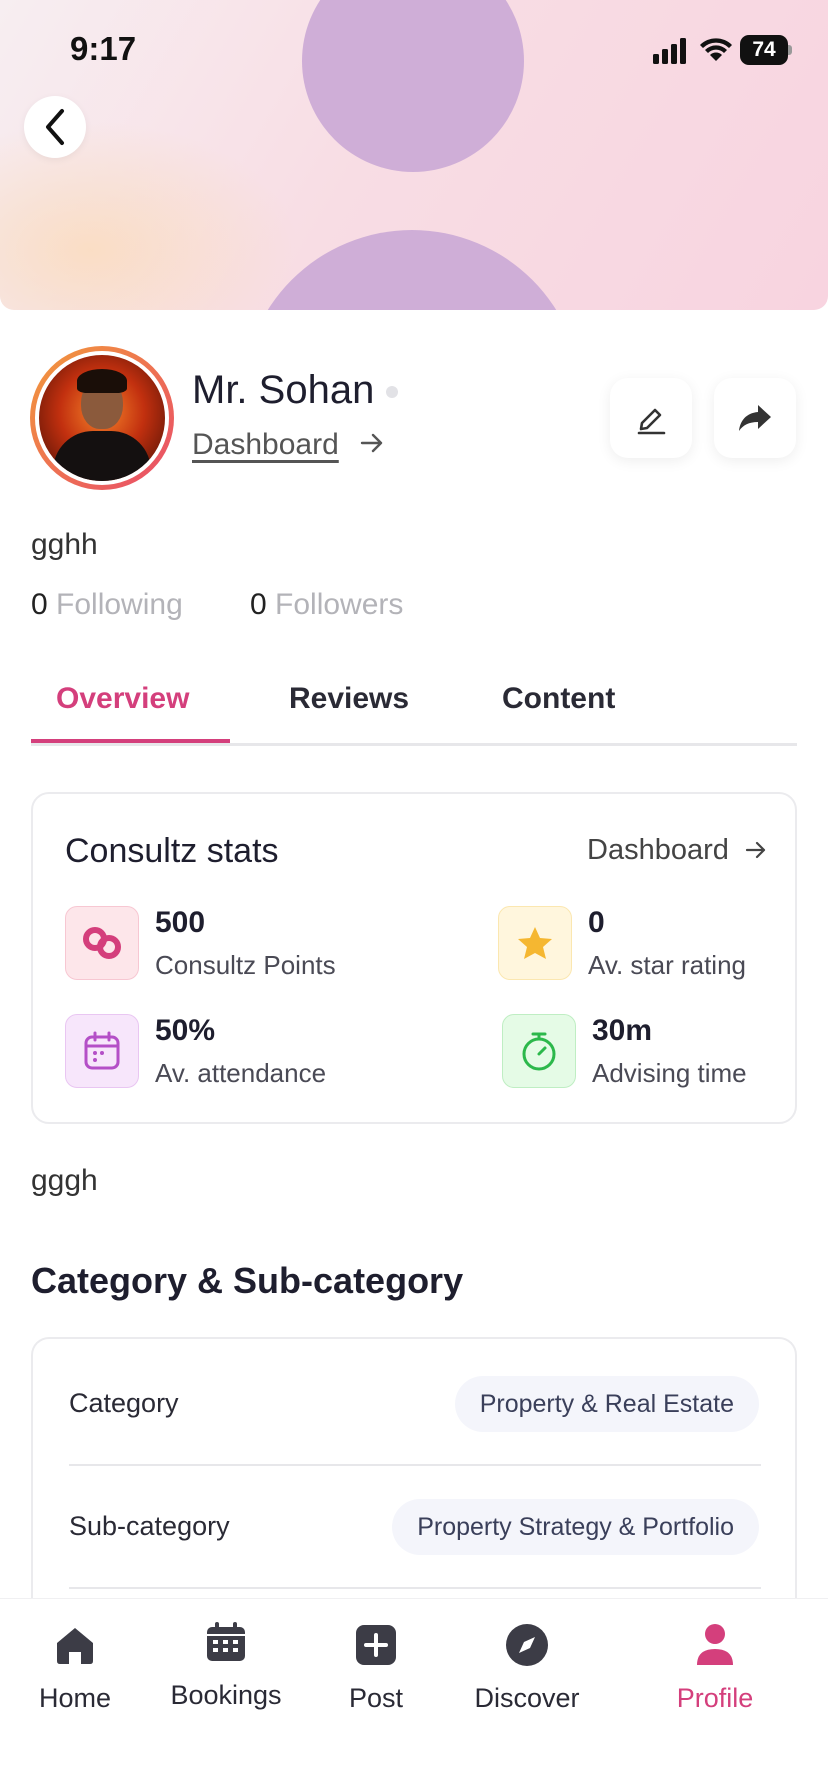  I want to click on signal-icon, so click(669, 51).